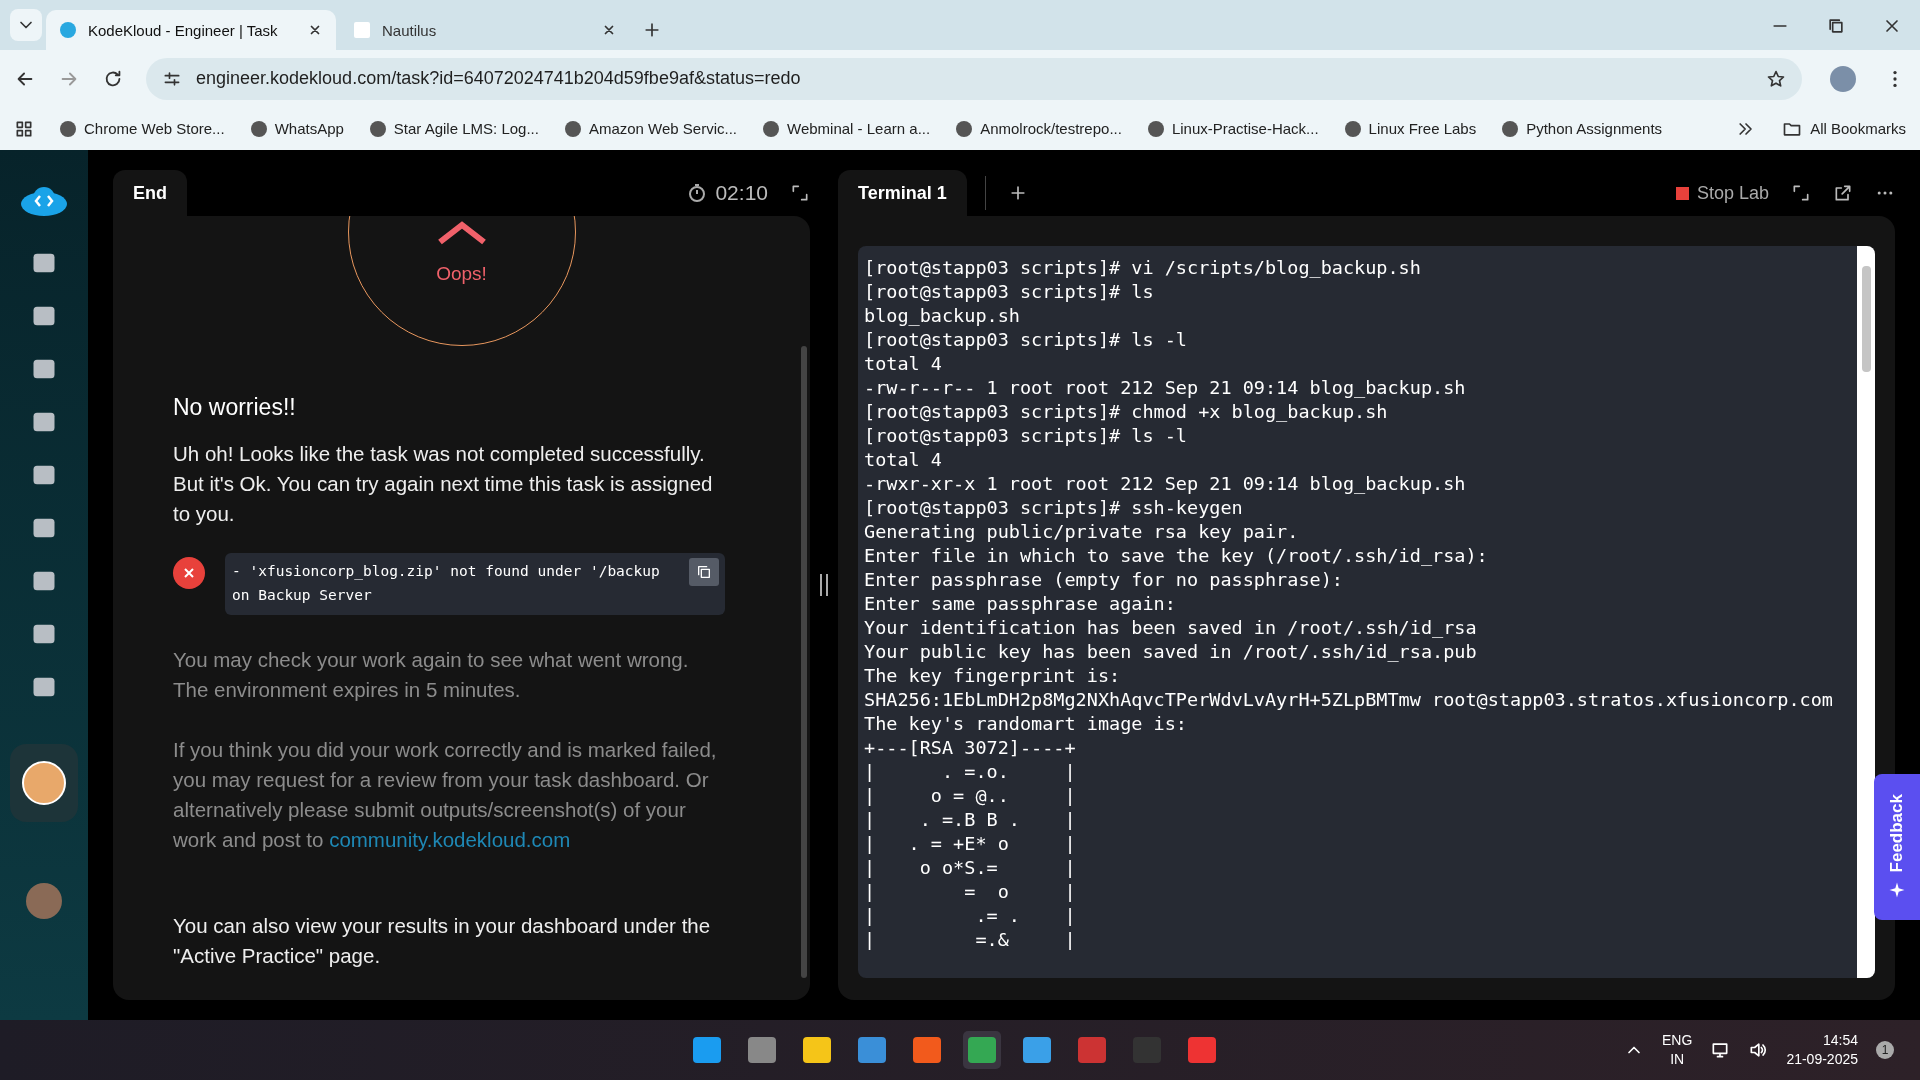 The width and height of the screenshot is (1920, 1080). I want to click on user-avatar, so click(44, 901).